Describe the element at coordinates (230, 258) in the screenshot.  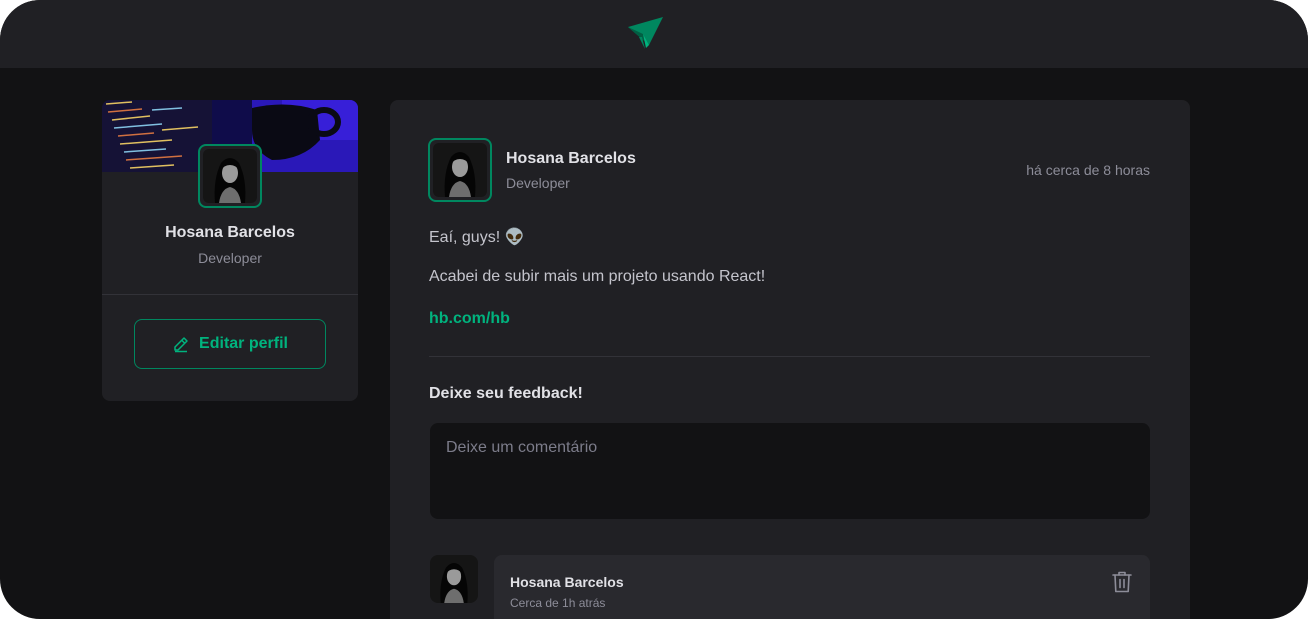
I see `profile-role: Developer` at that location.